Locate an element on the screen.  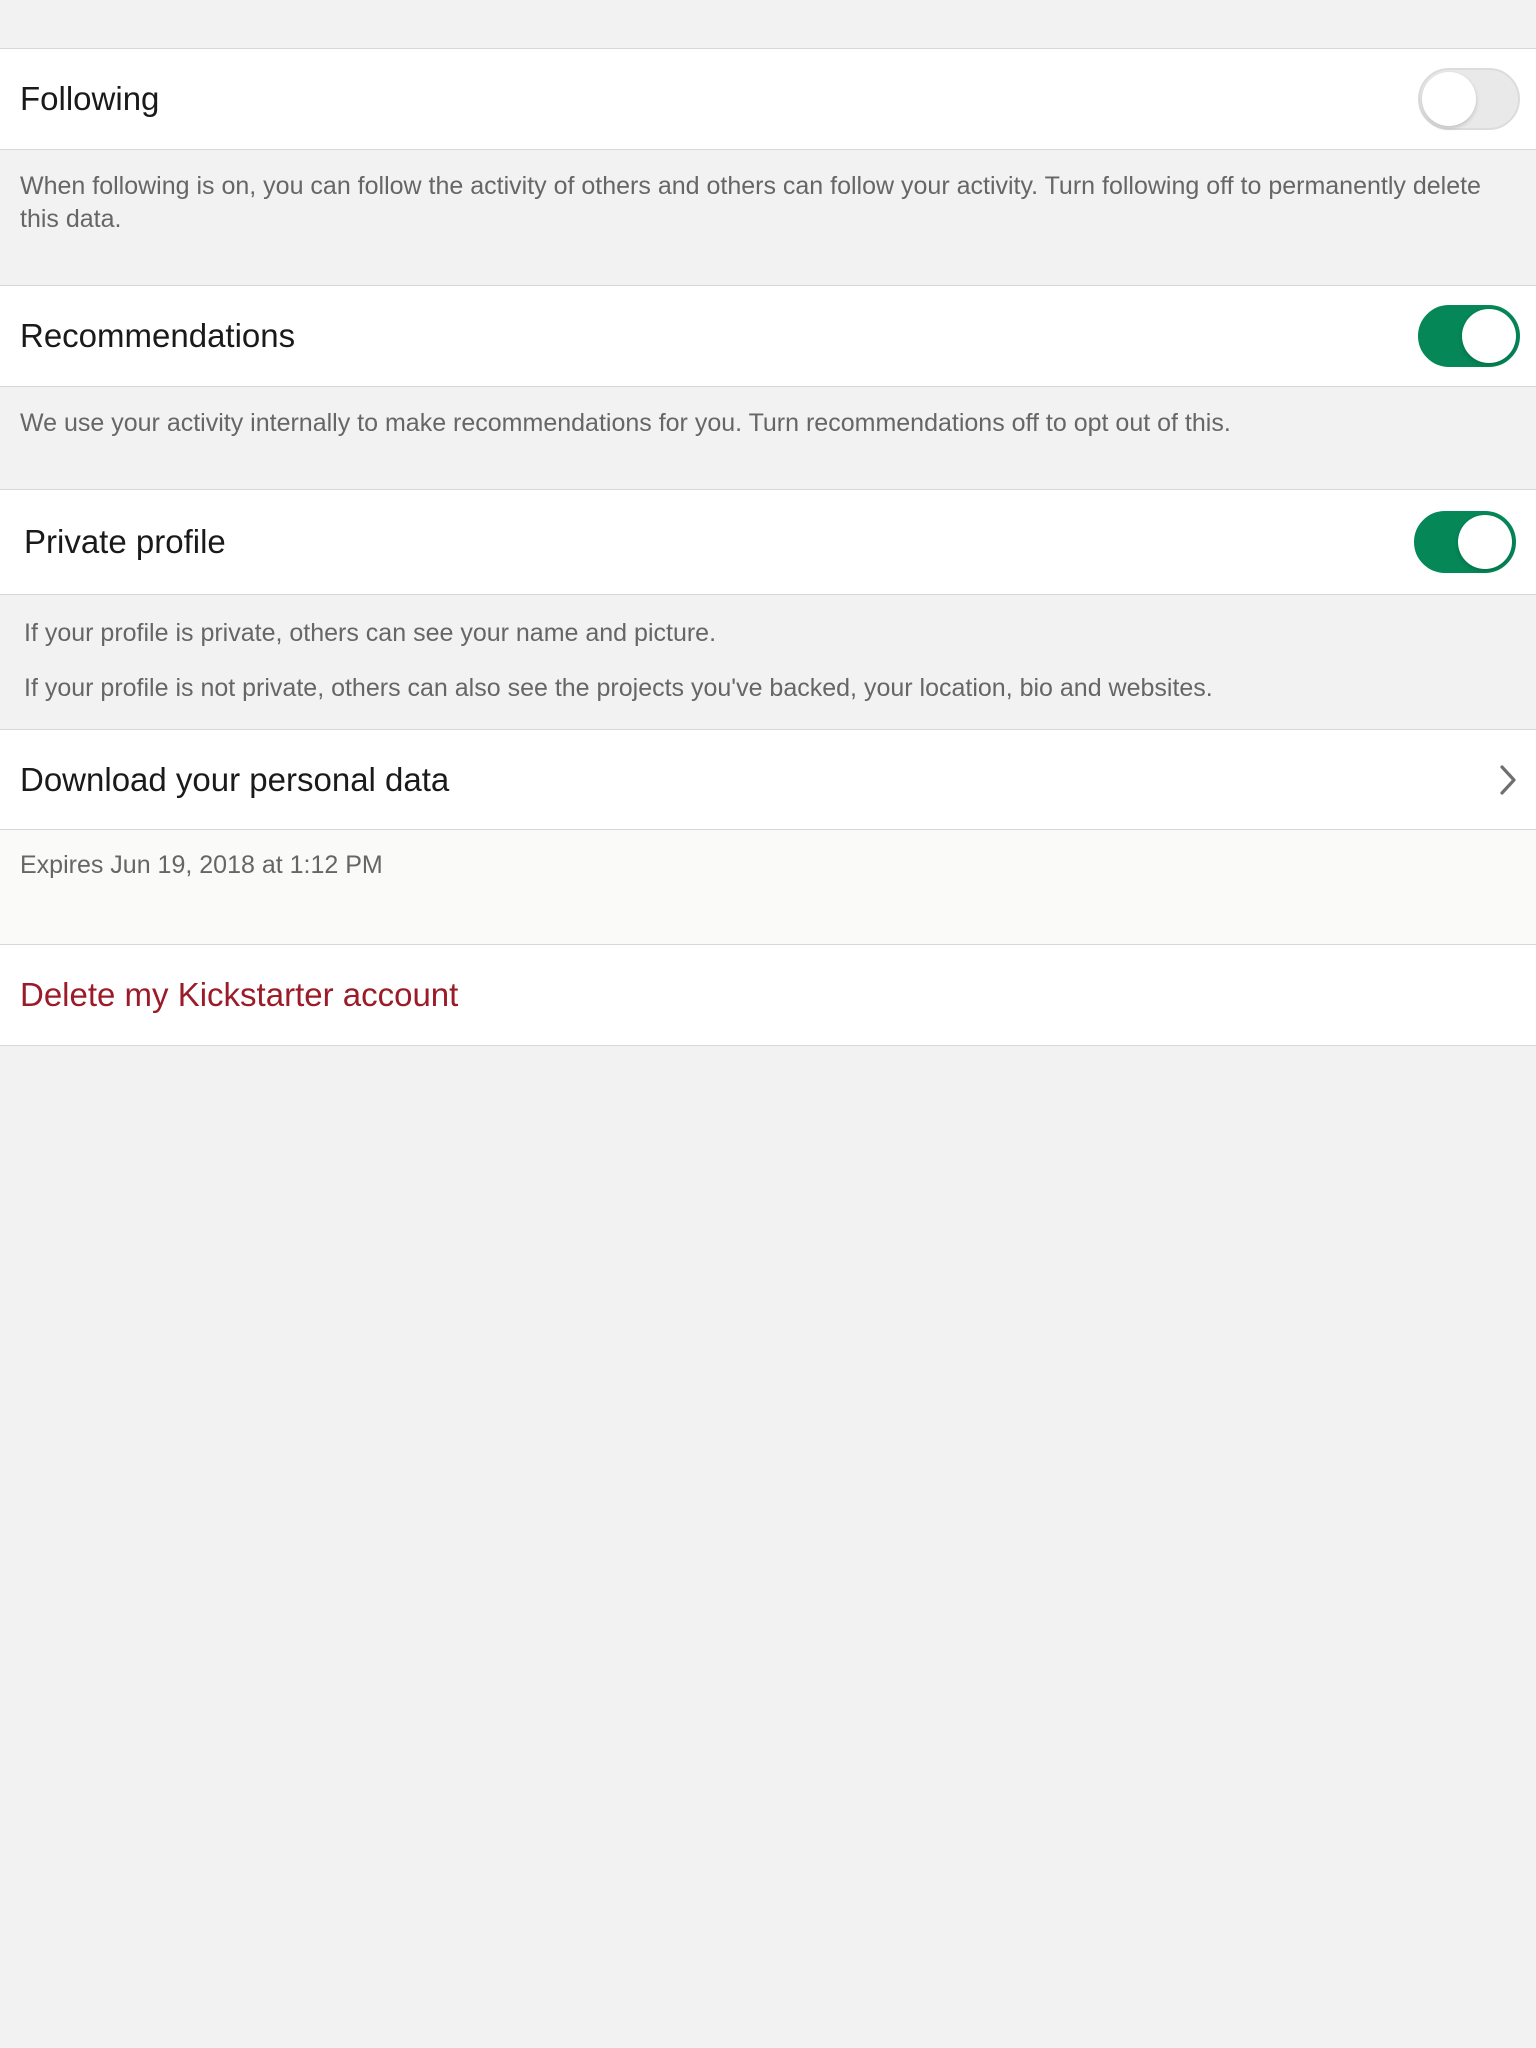
private-profile-toggle is located at coordinates (1465, 542).